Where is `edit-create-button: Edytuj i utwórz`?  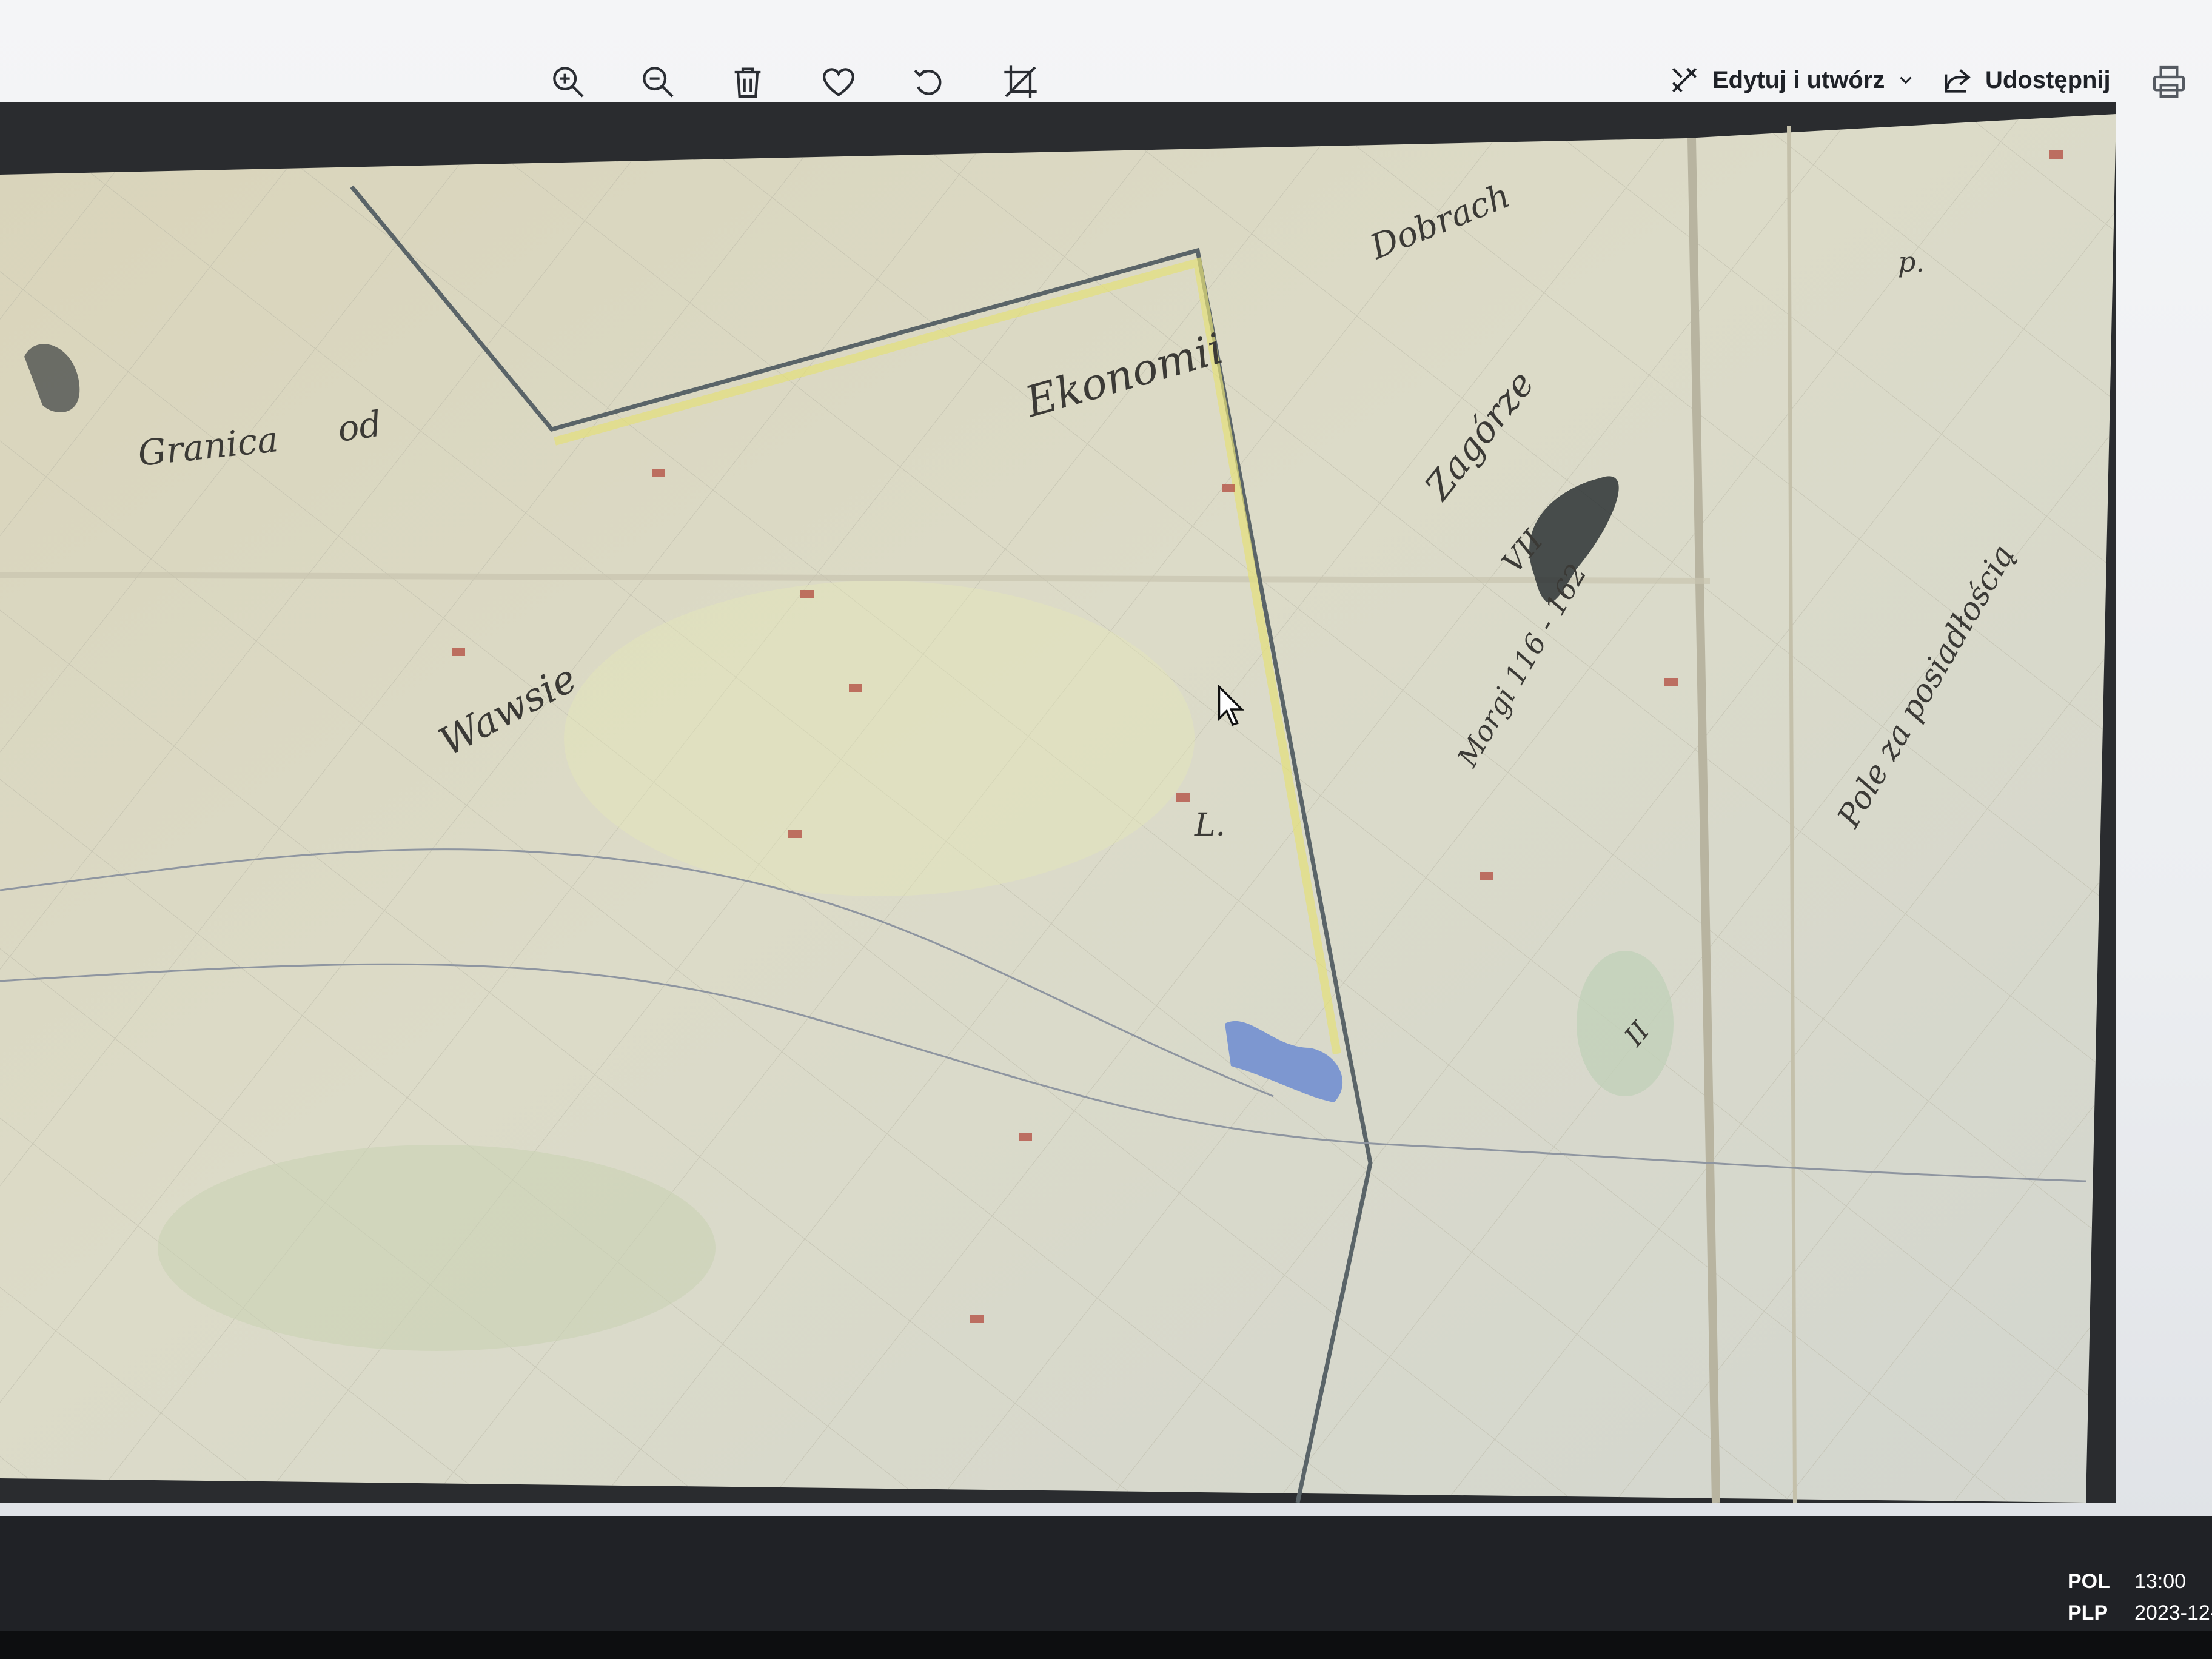
edit-create-button: Edytuj i utwórz is located at coordinates (1791, 80).